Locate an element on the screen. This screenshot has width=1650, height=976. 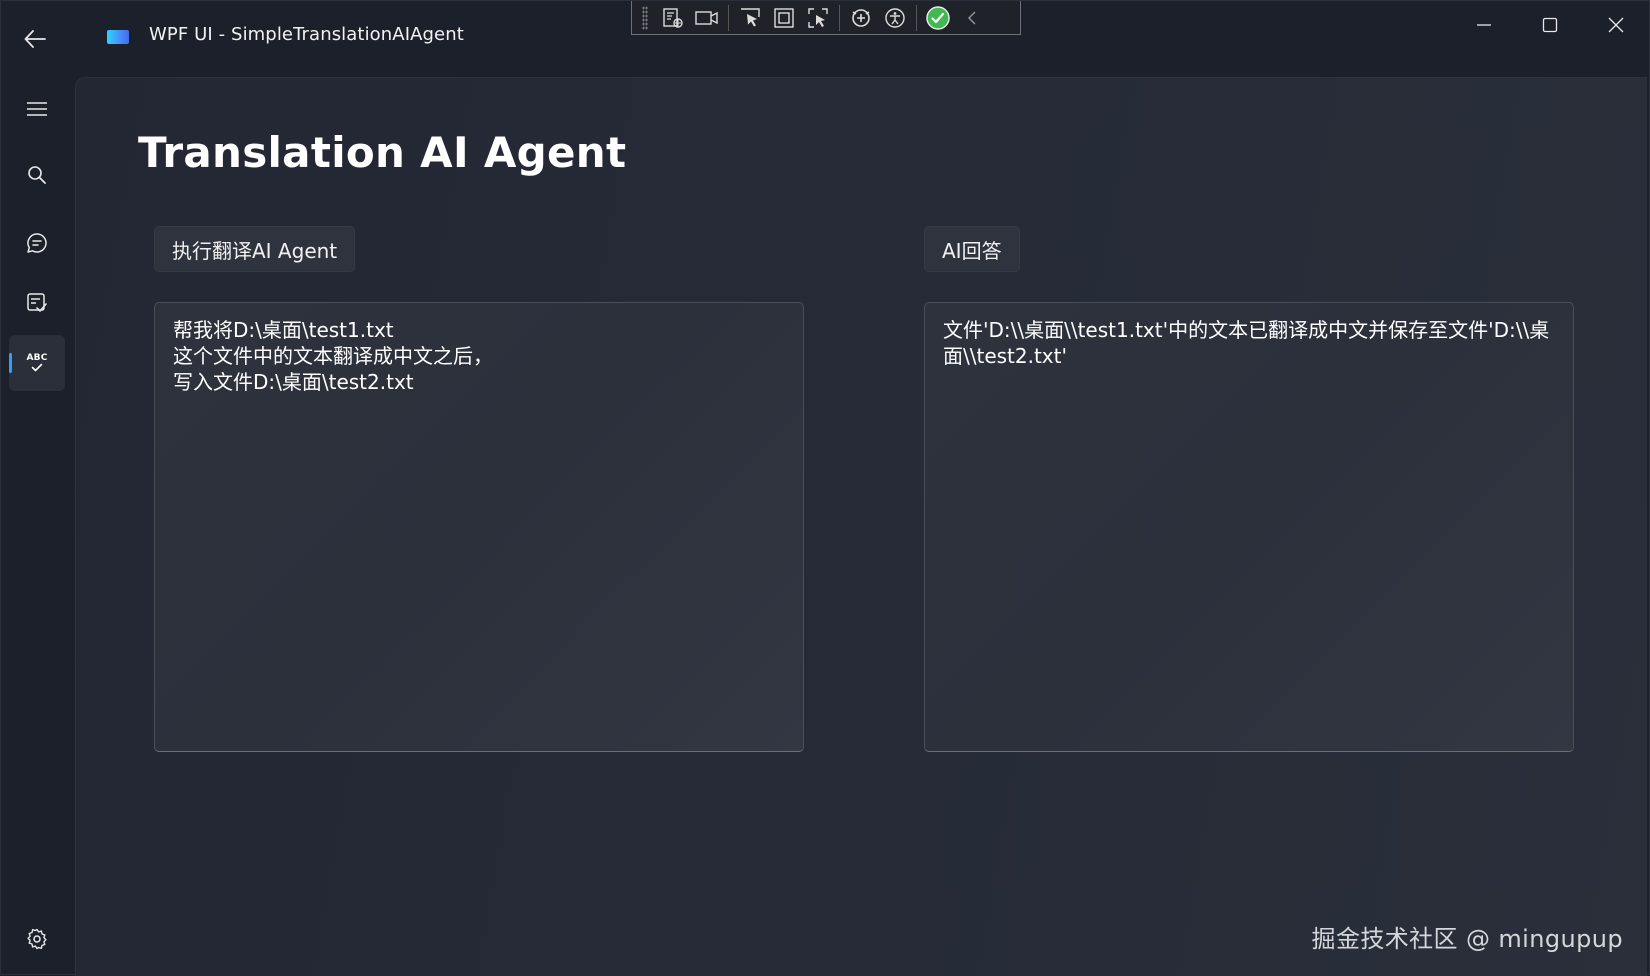
navigation-sidebar: ABC is located at coordinates (38, 524).